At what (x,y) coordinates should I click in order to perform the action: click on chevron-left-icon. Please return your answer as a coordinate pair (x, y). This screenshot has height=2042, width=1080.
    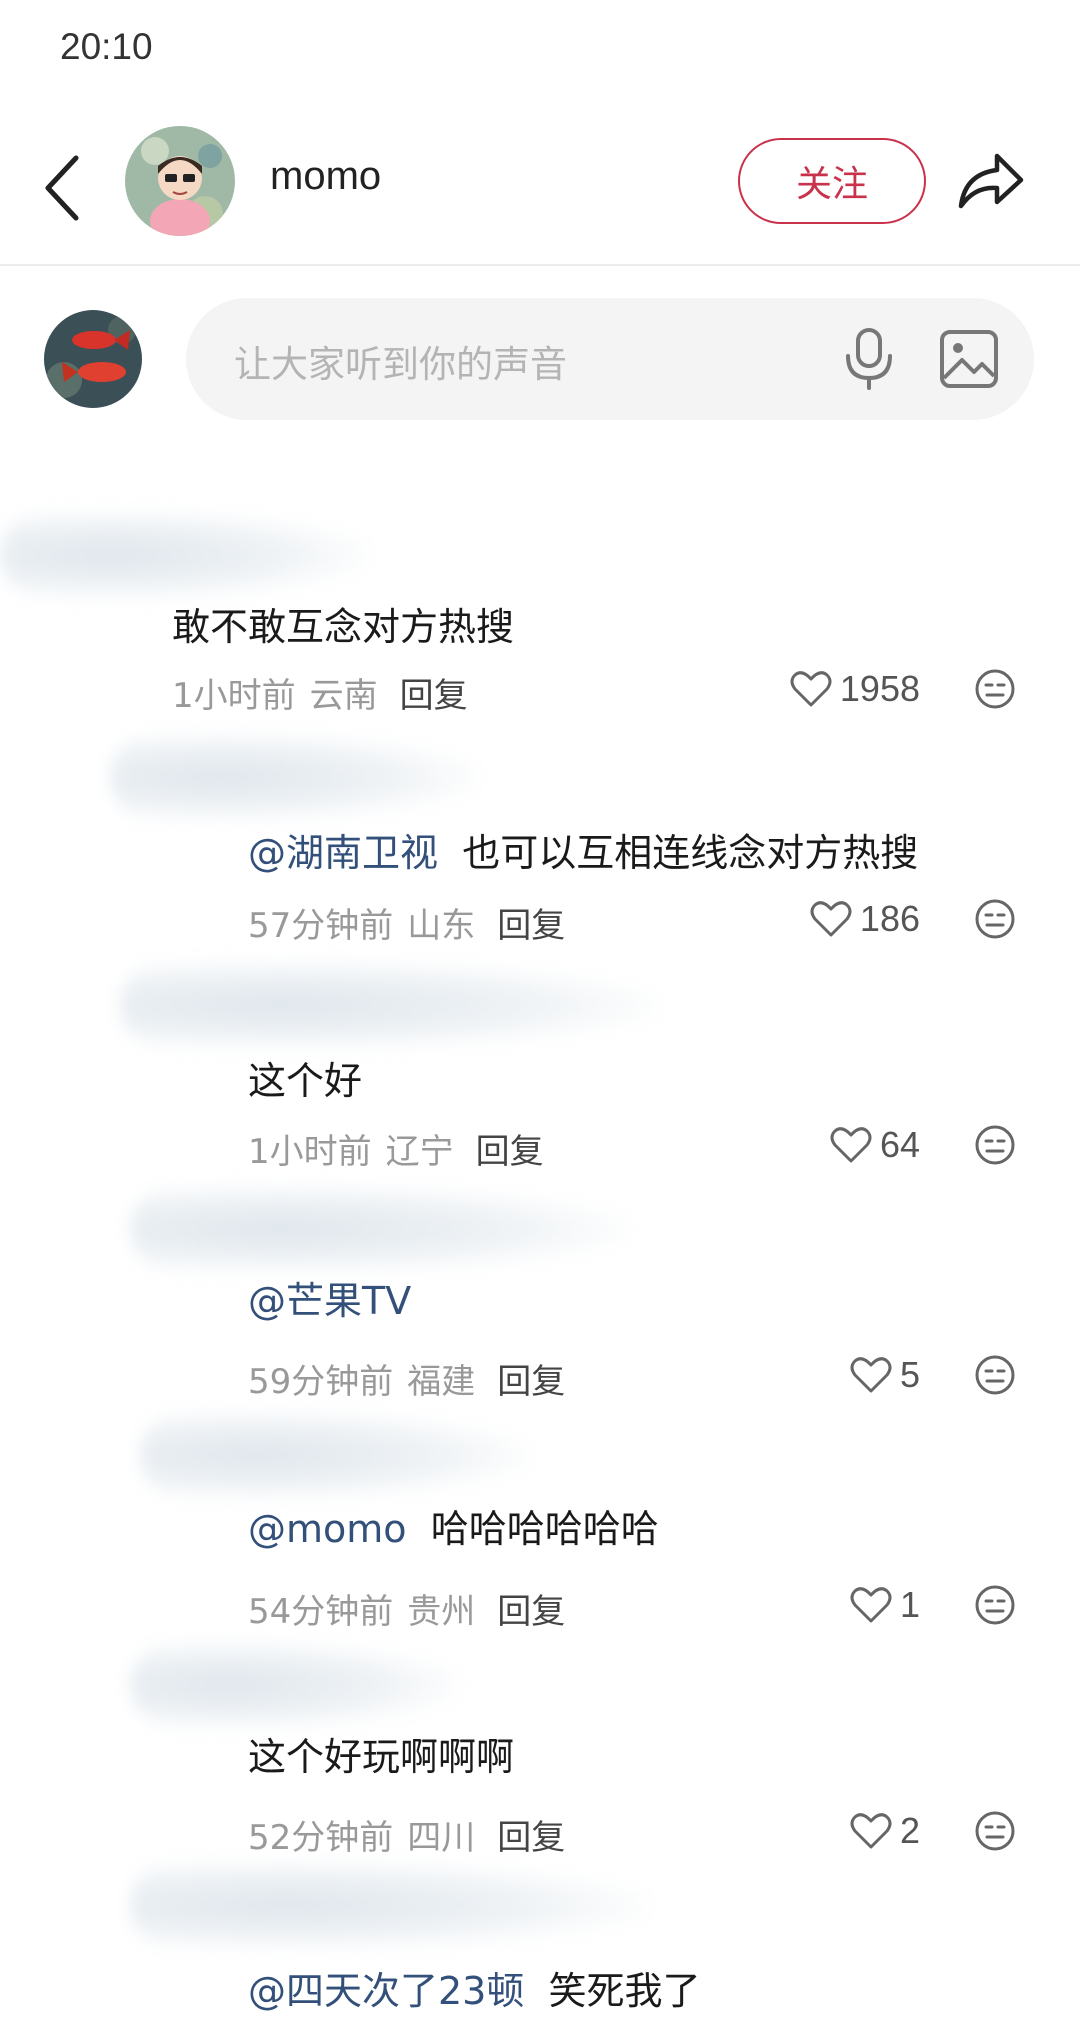
    Looking at the image, I should click on (62, 188).